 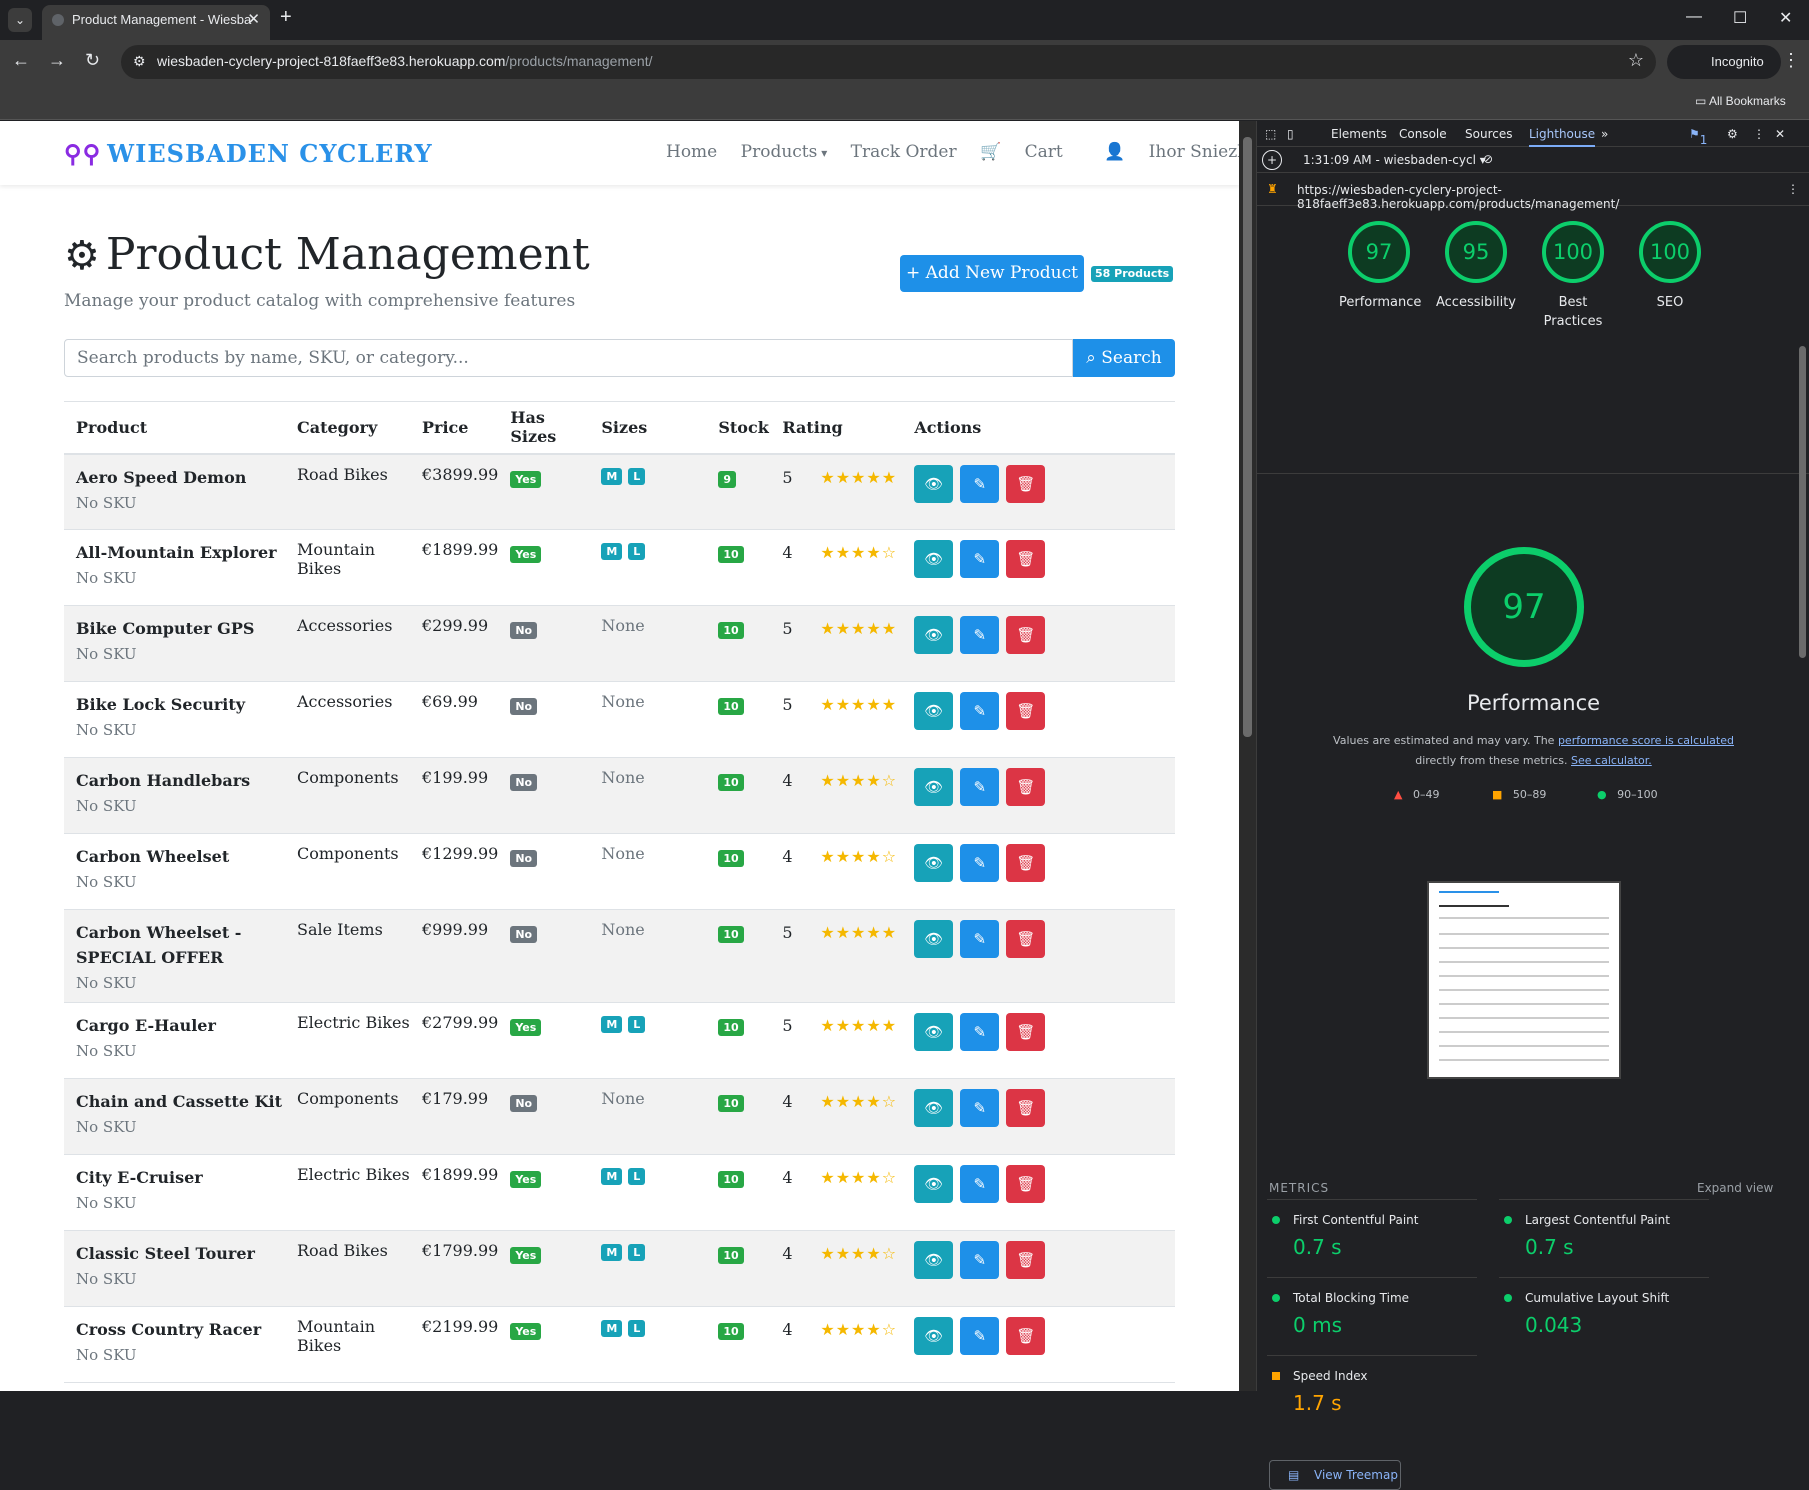 I want to click on devtools-menu-icon: ⋮, so click(x=1759, y=134).